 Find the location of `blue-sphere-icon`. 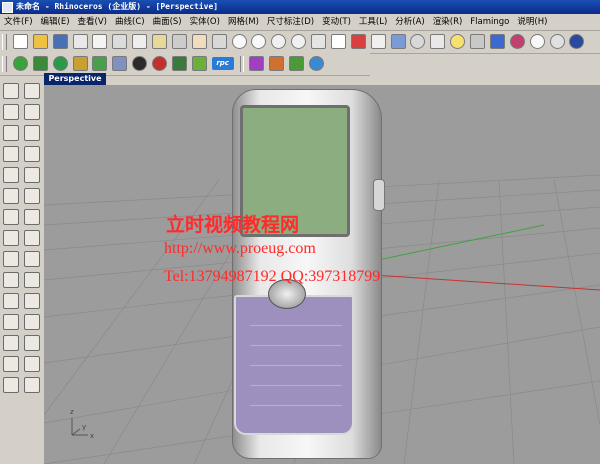

blue-sphere-icon is located at coordinates (316, 63).